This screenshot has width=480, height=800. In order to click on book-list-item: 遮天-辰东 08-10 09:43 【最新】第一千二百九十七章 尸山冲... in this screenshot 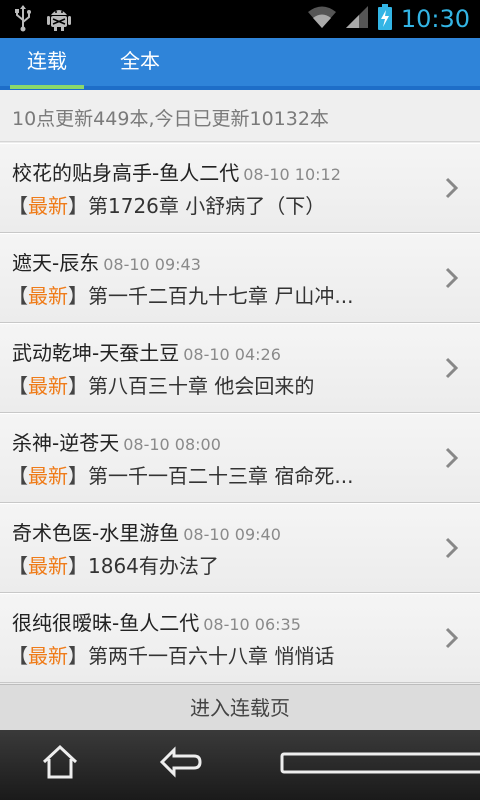, I will do `click(240, 278)`.